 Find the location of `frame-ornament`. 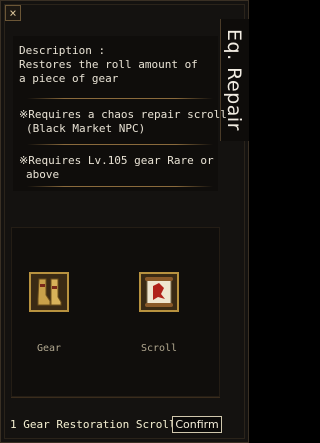

frame-ornament is located at coordinates (115, 400).